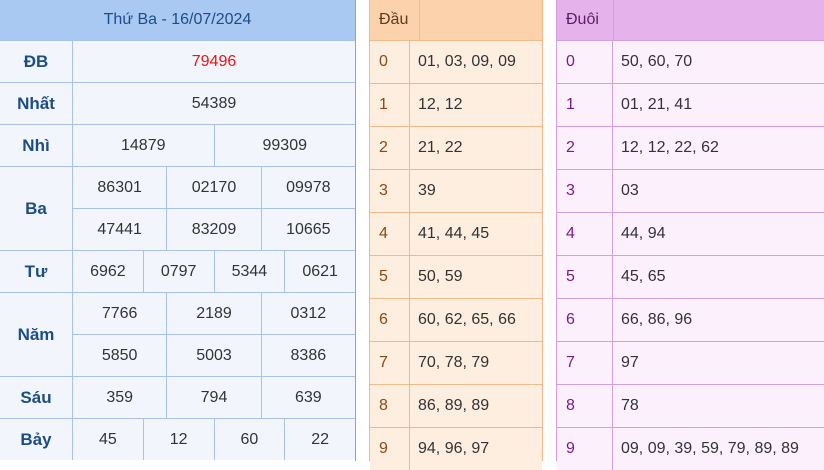  I want to click on dau-row: 9 94, 96, 97, so click(456, 448).